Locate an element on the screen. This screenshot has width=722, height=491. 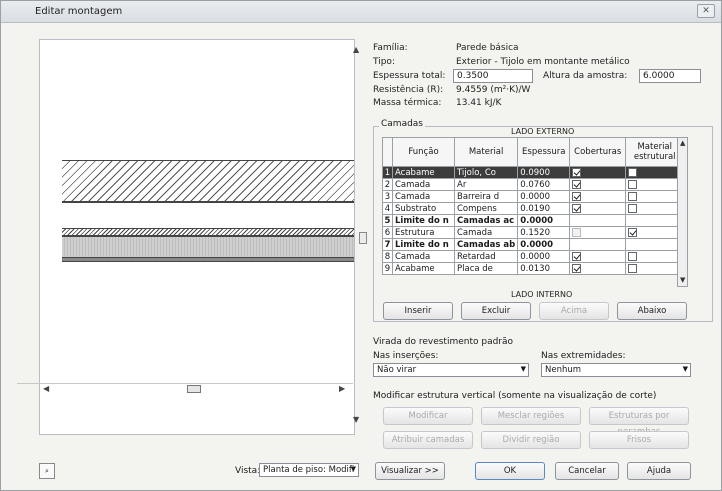
zoom-icon: ⌕ is located at coordinates (47, 471).